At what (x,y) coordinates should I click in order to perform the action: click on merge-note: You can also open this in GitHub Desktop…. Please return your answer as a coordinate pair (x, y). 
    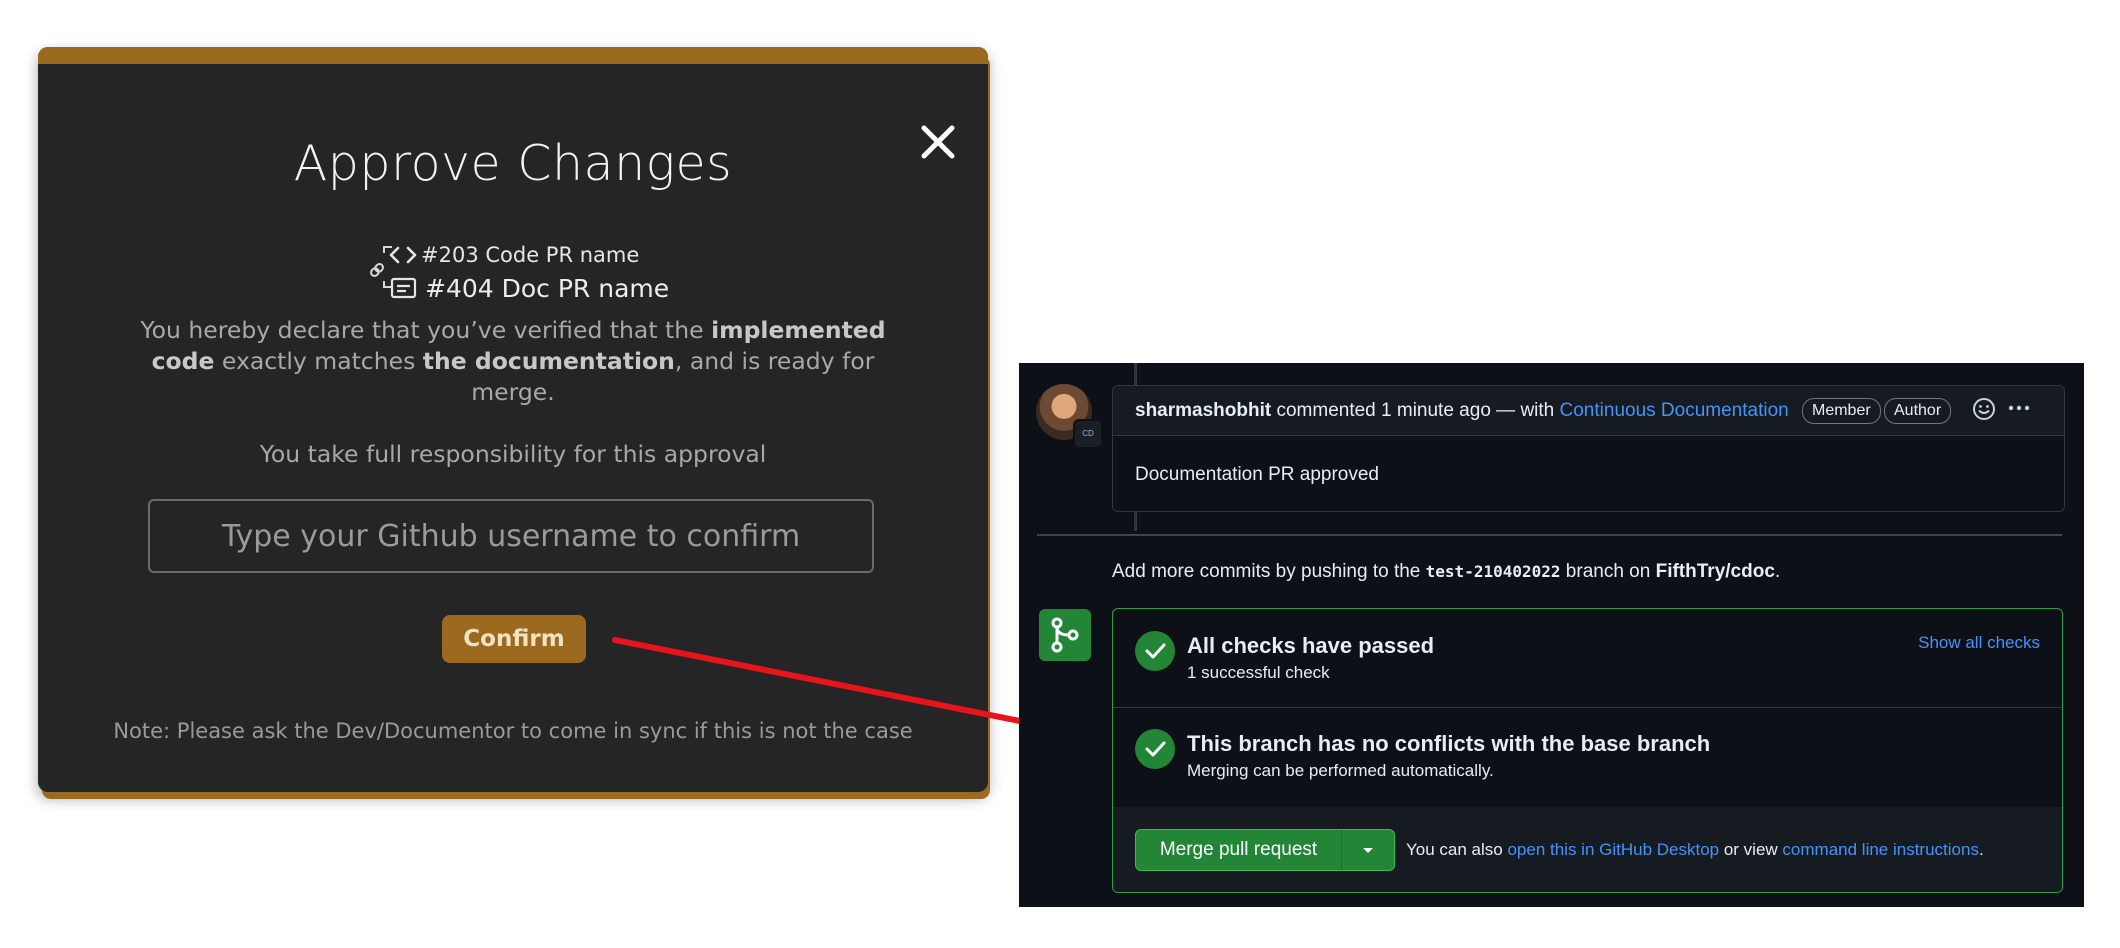
    Looking at the image, I should click on (1695, 849).